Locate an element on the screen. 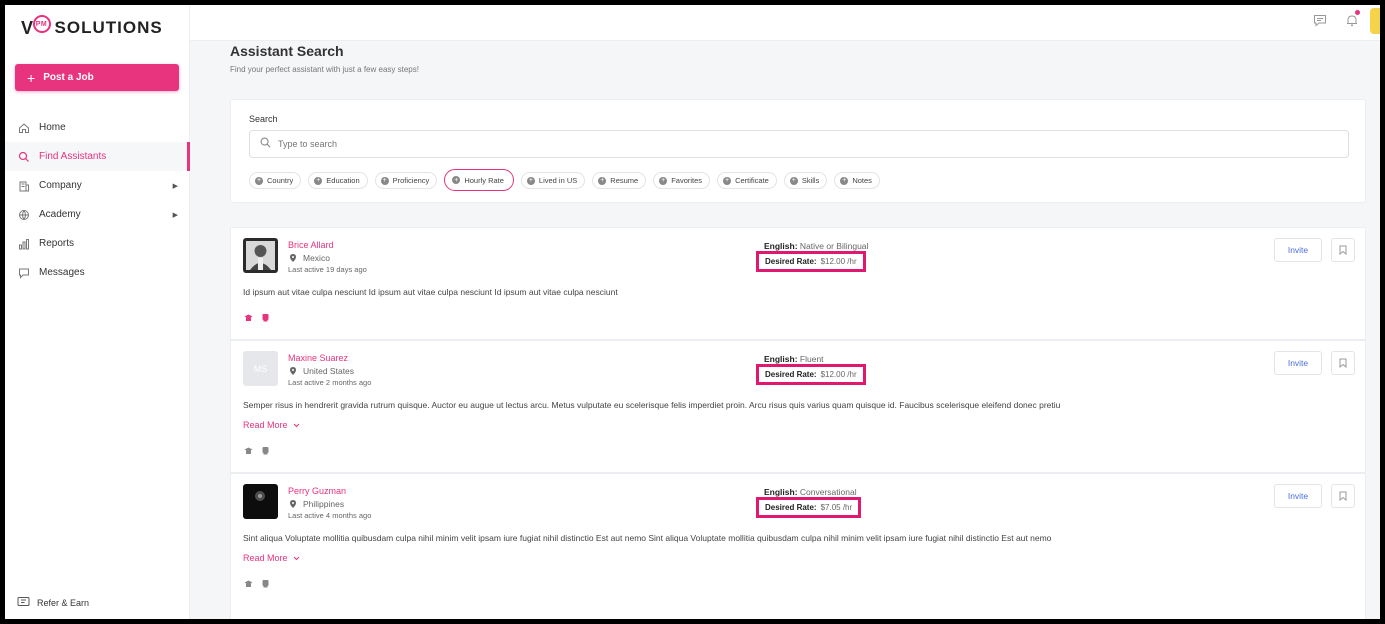 The width and height of the screenshot is (1385, 624). rate-label: Desired Rate: is located at coordinates (791, 261).